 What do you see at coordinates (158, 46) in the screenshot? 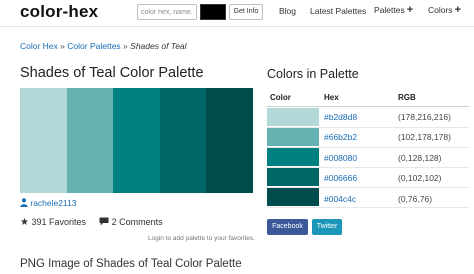
I see `breadcrumb-current: Shades of Teal` at bounding box center [158, 46].